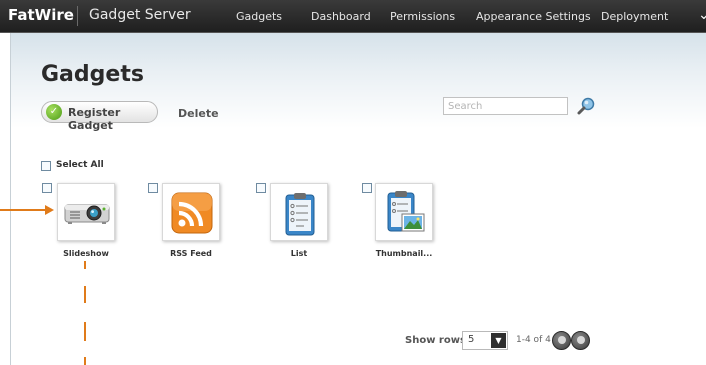 This screenshot has height=365, width=706. Describe the element at coordinates (561, 340) in the screenshot. I see `prev-page-button` at that location.